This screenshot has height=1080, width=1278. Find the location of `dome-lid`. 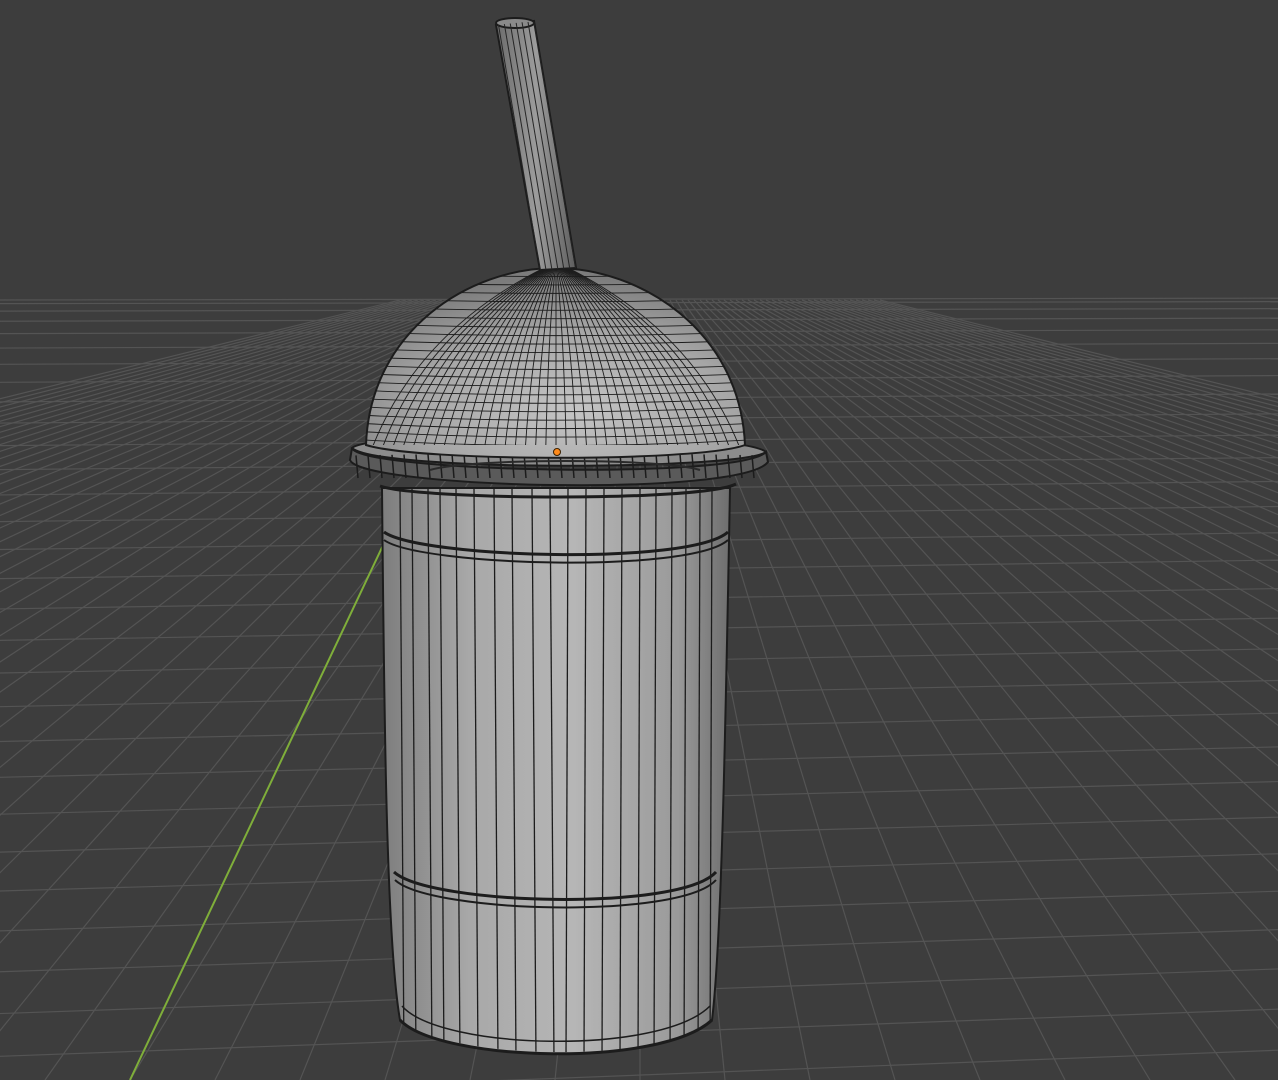

dome-lid is located at coordinates (556, 362).